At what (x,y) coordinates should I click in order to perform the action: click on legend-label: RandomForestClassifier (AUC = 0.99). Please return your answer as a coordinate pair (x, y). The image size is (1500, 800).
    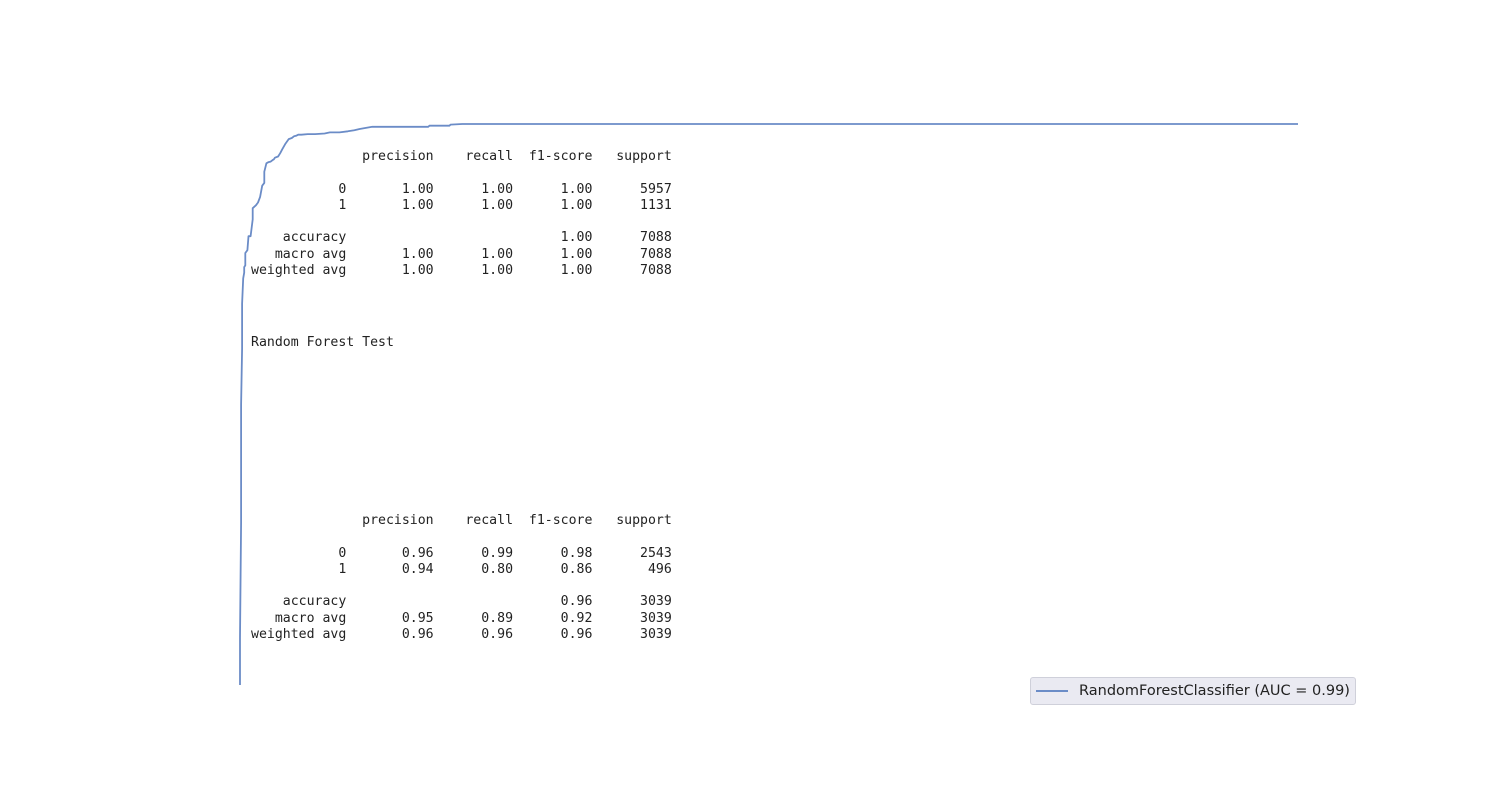
    Looking at the image, I should click on (1214, 691).